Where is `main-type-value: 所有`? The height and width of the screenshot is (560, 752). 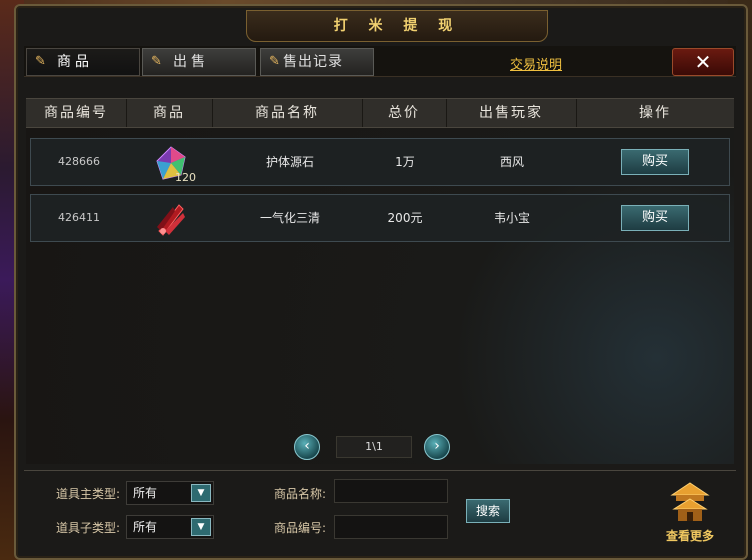 main-type-value: 所有 is located at coordinates (145, 493).